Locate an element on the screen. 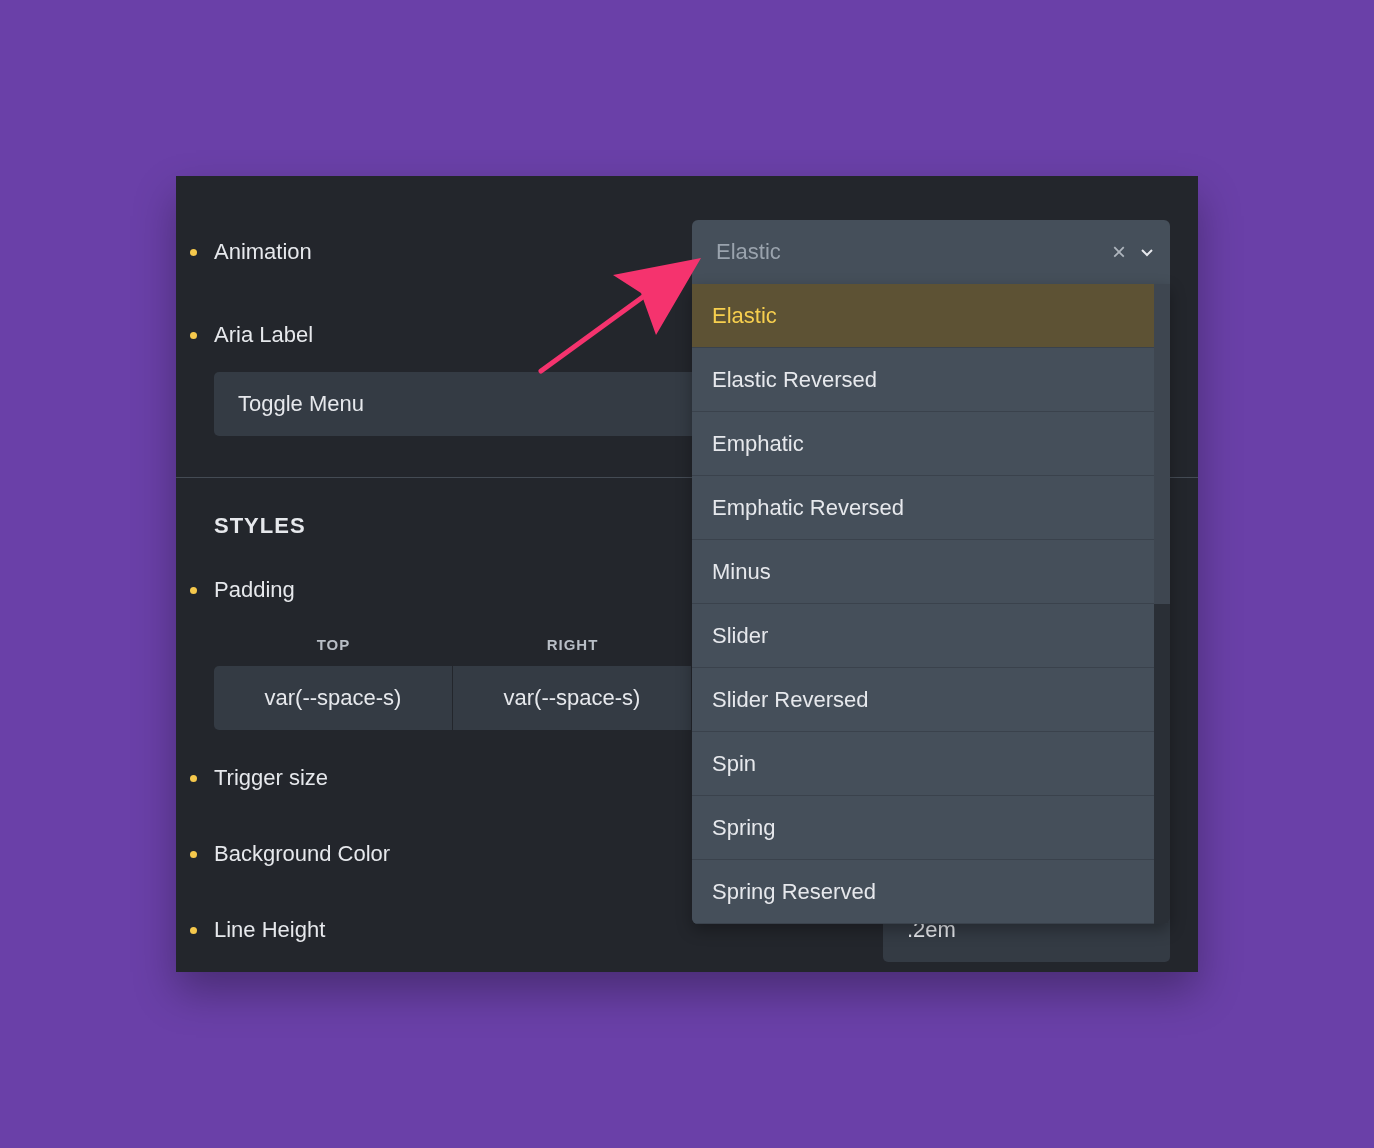  field-label: Aria Label is located at coordinates (264, 335).